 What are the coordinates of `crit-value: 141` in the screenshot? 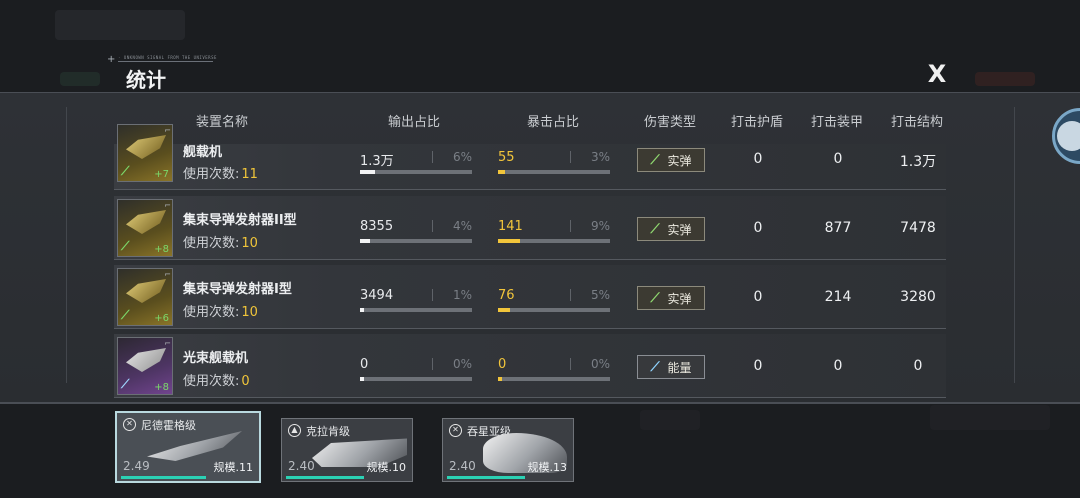 It's located at (510, 226).